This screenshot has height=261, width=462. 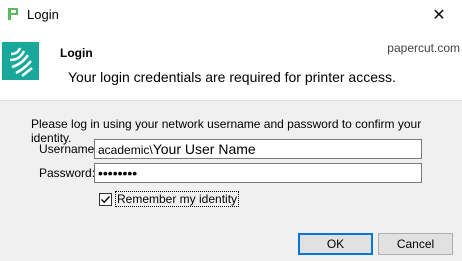 I want to click on checkbox-box, so click(x=105, y=199).